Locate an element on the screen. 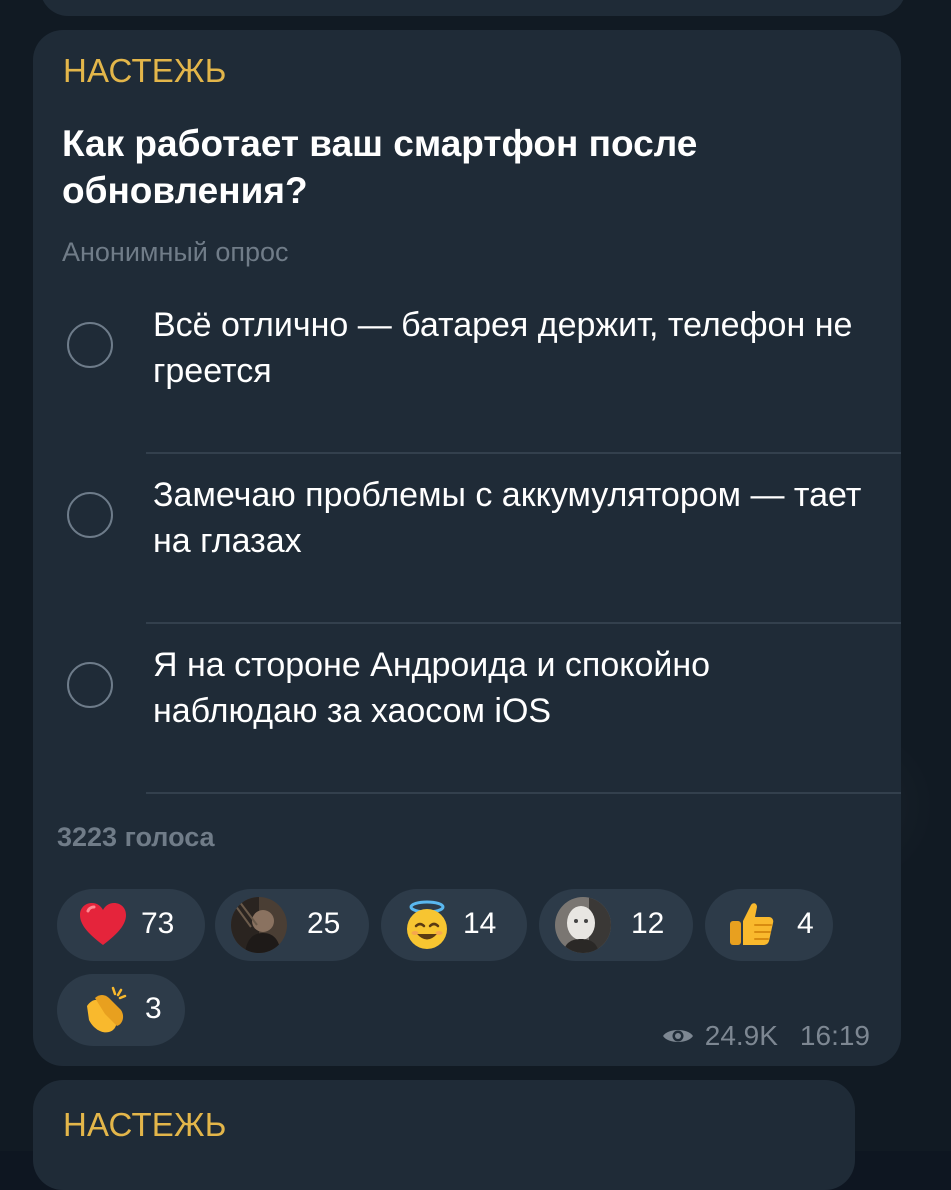 The width and height of the screenshot is (951, 1190). reaction-thumbs-up: 4 is located at coordinates (769, 925).